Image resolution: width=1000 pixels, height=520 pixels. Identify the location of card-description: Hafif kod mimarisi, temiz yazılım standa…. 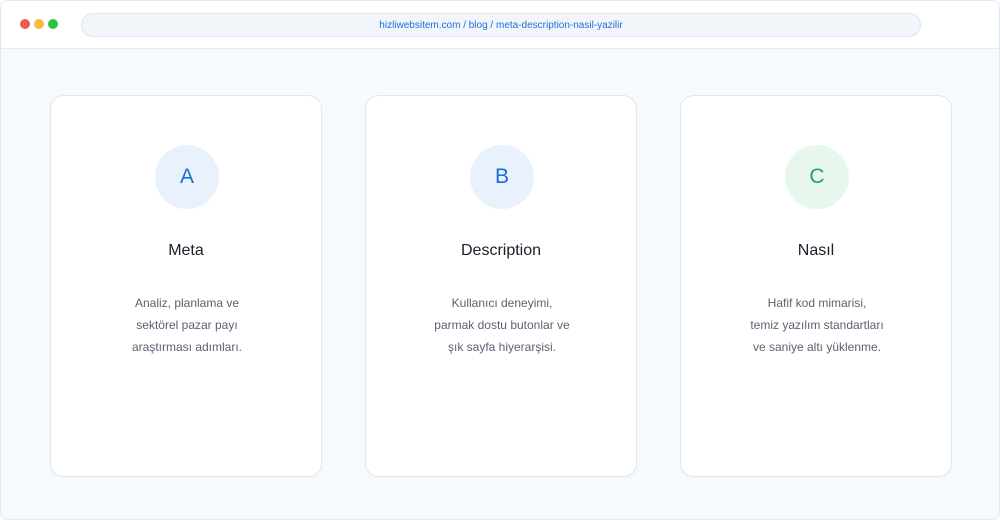
(817, 325).